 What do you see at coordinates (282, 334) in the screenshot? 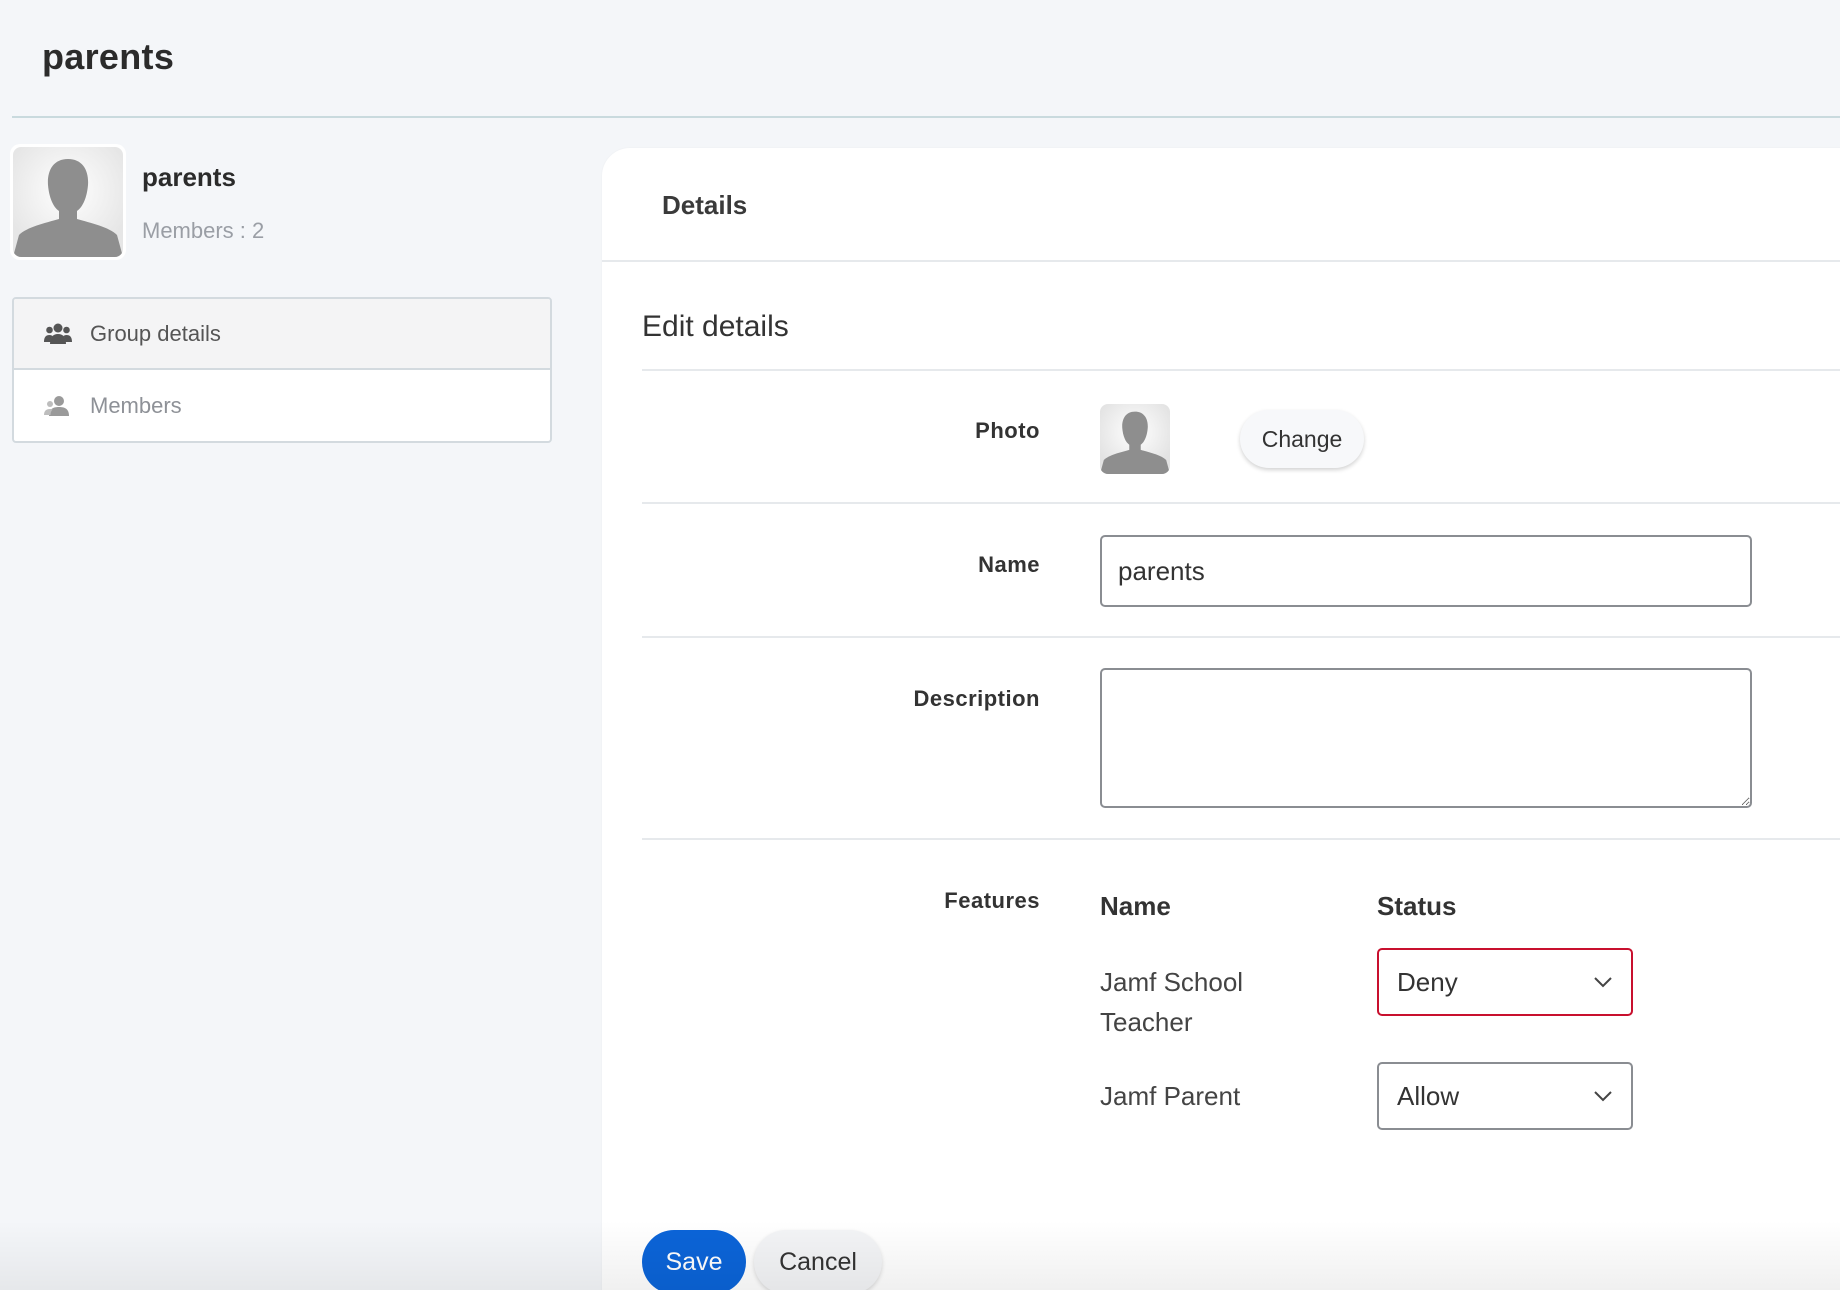
I see `sidebar-item-group-details: Group details` at bounding box center [282, 334].